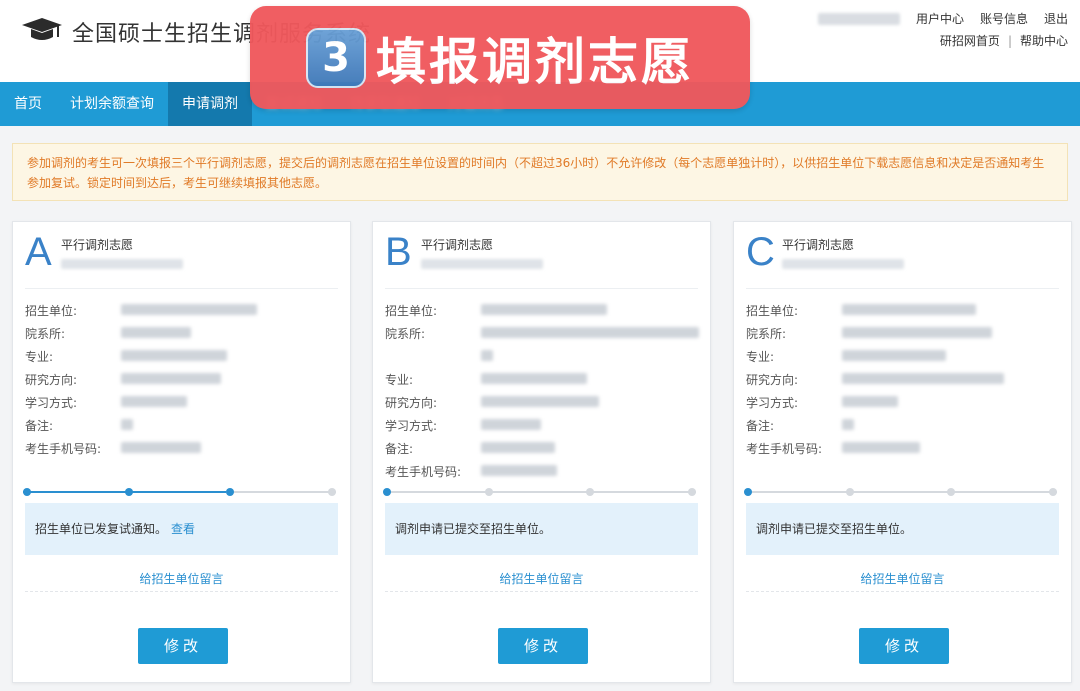 The height and width of the screenshot is (691, 1080). I want to click on username-blurred, so click(858, 19).